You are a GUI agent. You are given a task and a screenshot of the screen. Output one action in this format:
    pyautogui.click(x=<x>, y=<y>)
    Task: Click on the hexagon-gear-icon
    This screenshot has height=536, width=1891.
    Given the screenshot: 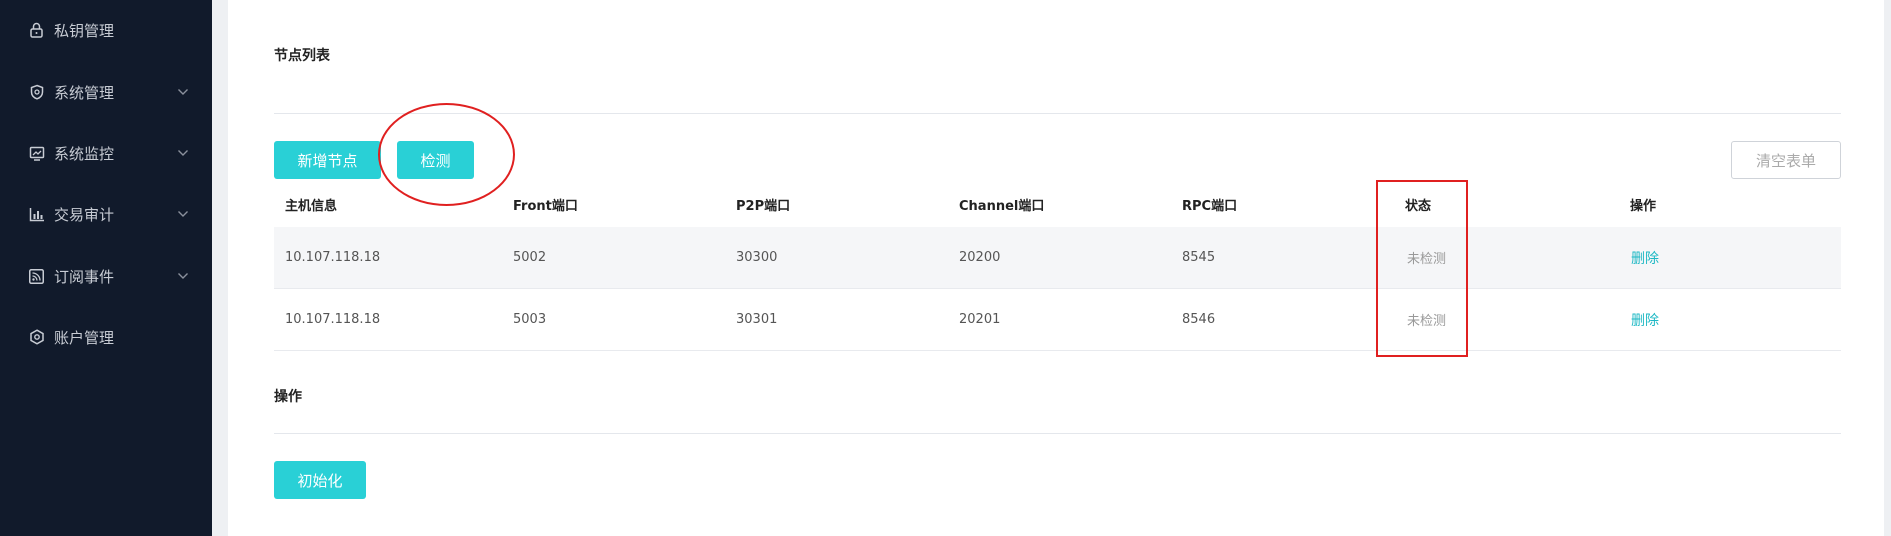 What is the action you would take?
    pyautogui.click(x=36, y=337)
    